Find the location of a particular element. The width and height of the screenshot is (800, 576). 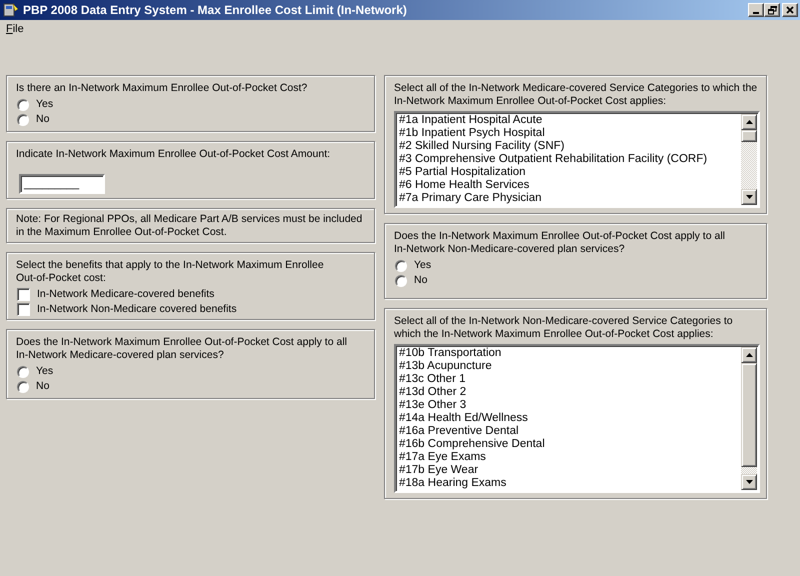

amount-field: _________ is located at coordinates (62, 184).